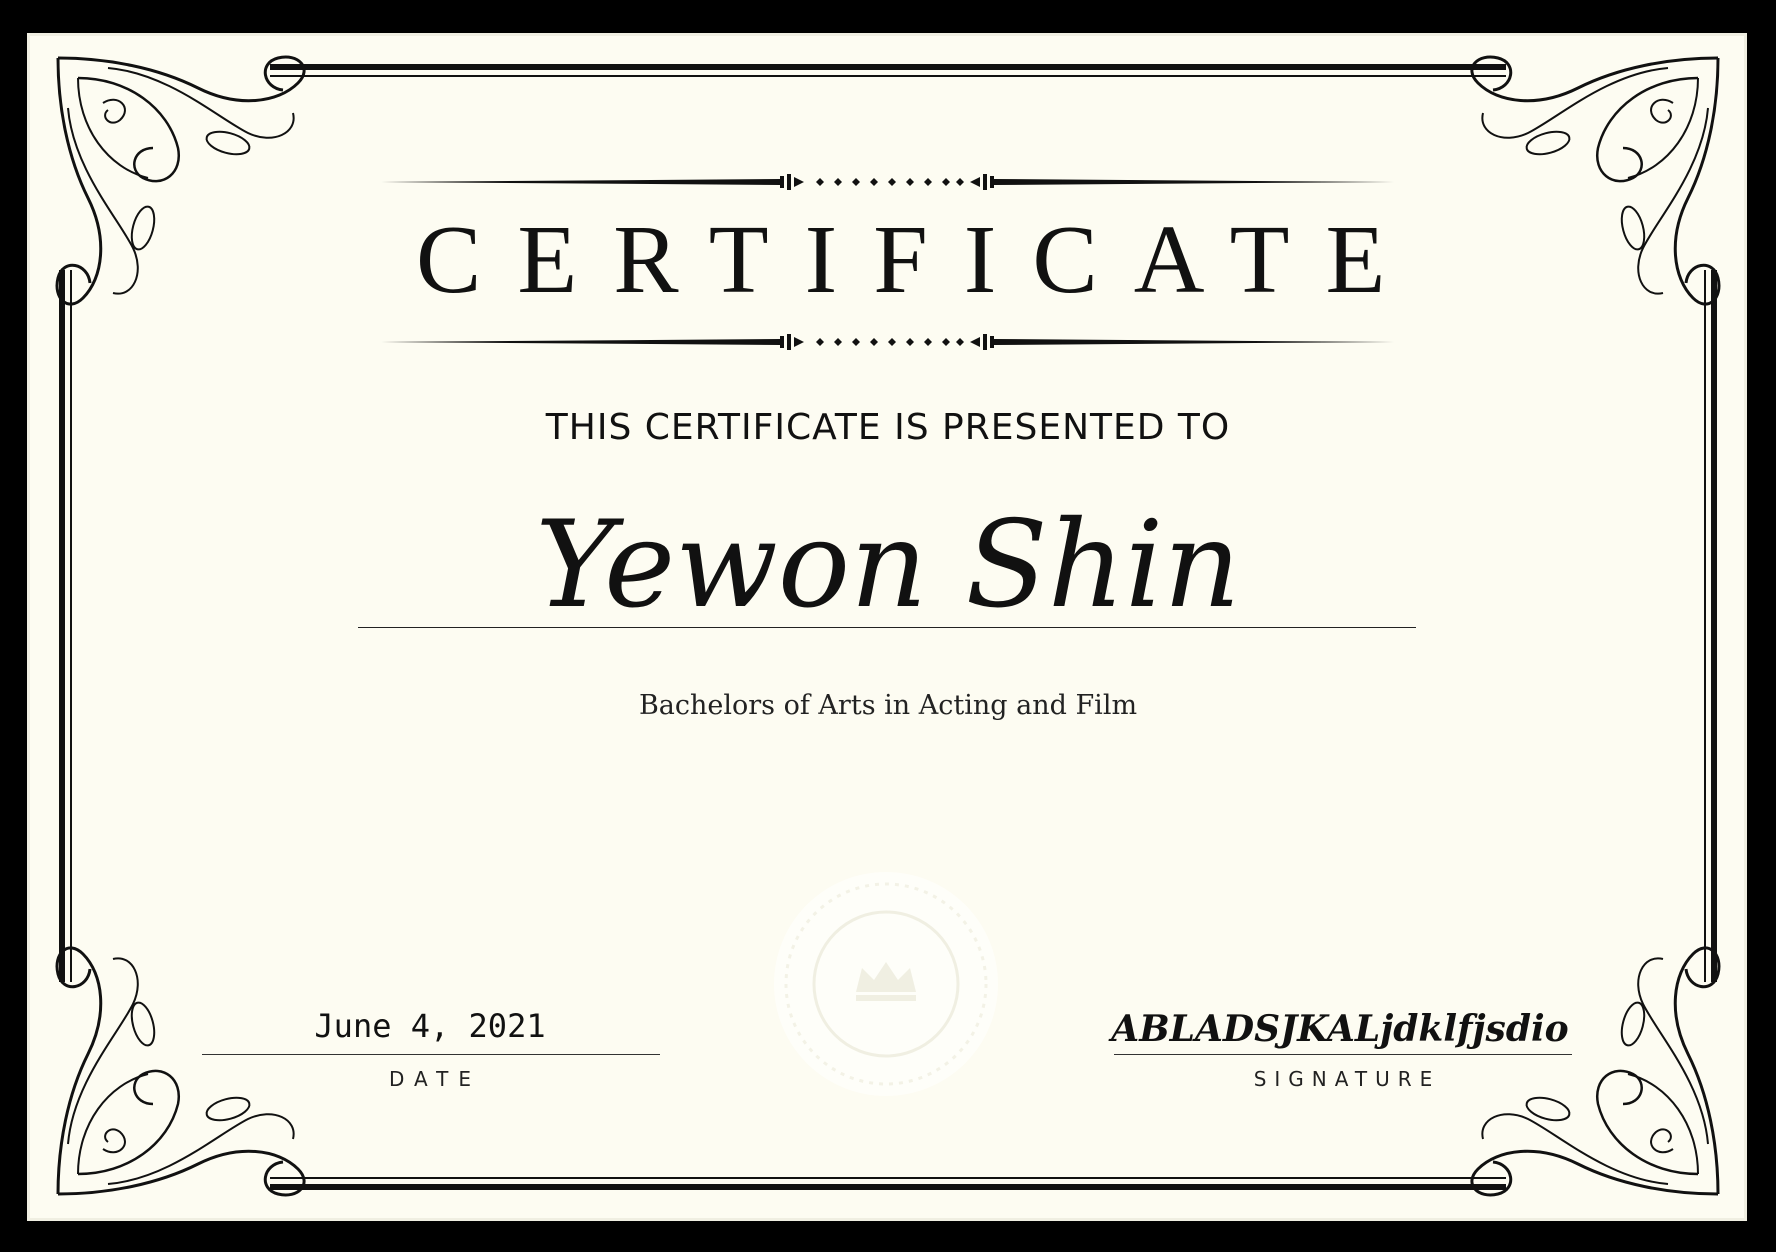  Describe the element at coordinates (1595, 180) in the screenshot. I see `corner-flourish-icon-top-right` at that location.